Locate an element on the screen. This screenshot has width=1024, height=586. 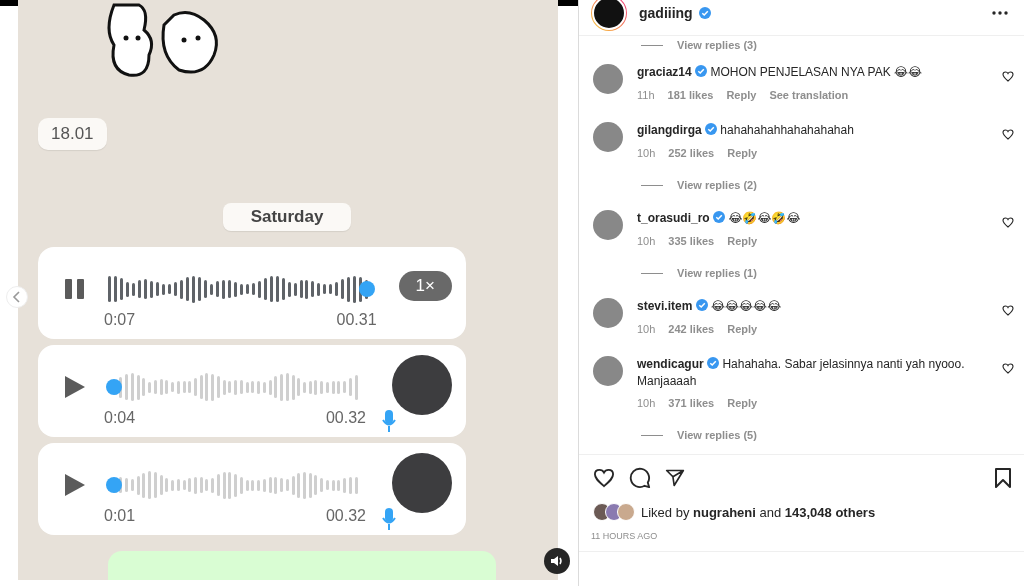
chevron-left-icon is located at coordinates (17, 297).